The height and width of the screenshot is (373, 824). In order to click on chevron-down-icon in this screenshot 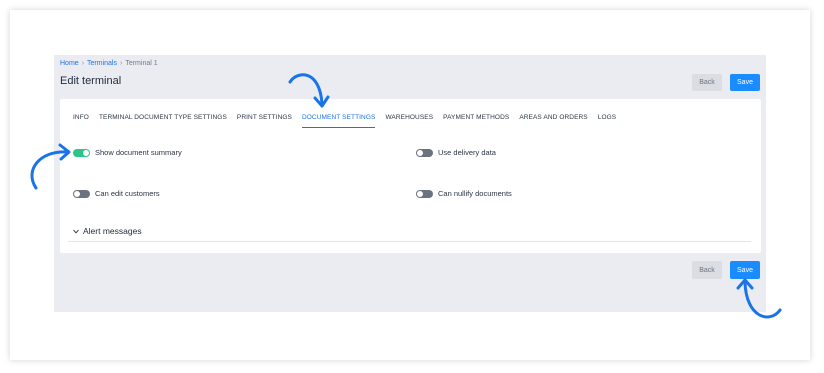, I will do `click(76, 231)`.